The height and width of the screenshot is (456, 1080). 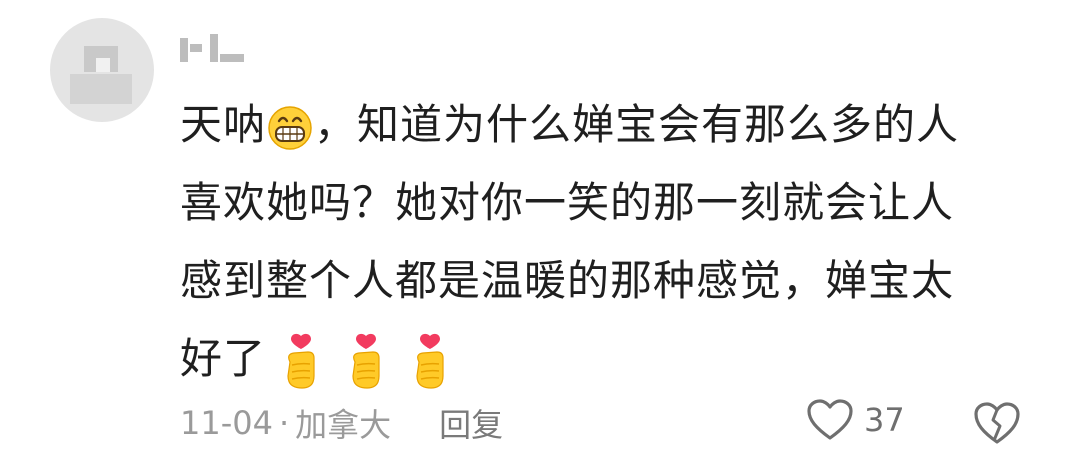 What do you see at coordinates (567, 202) in the screenshot?
I see `comment-line-2: 喜欢她吗？她对你一笑的那一刻就会让人` at bounding box center [567, 202].